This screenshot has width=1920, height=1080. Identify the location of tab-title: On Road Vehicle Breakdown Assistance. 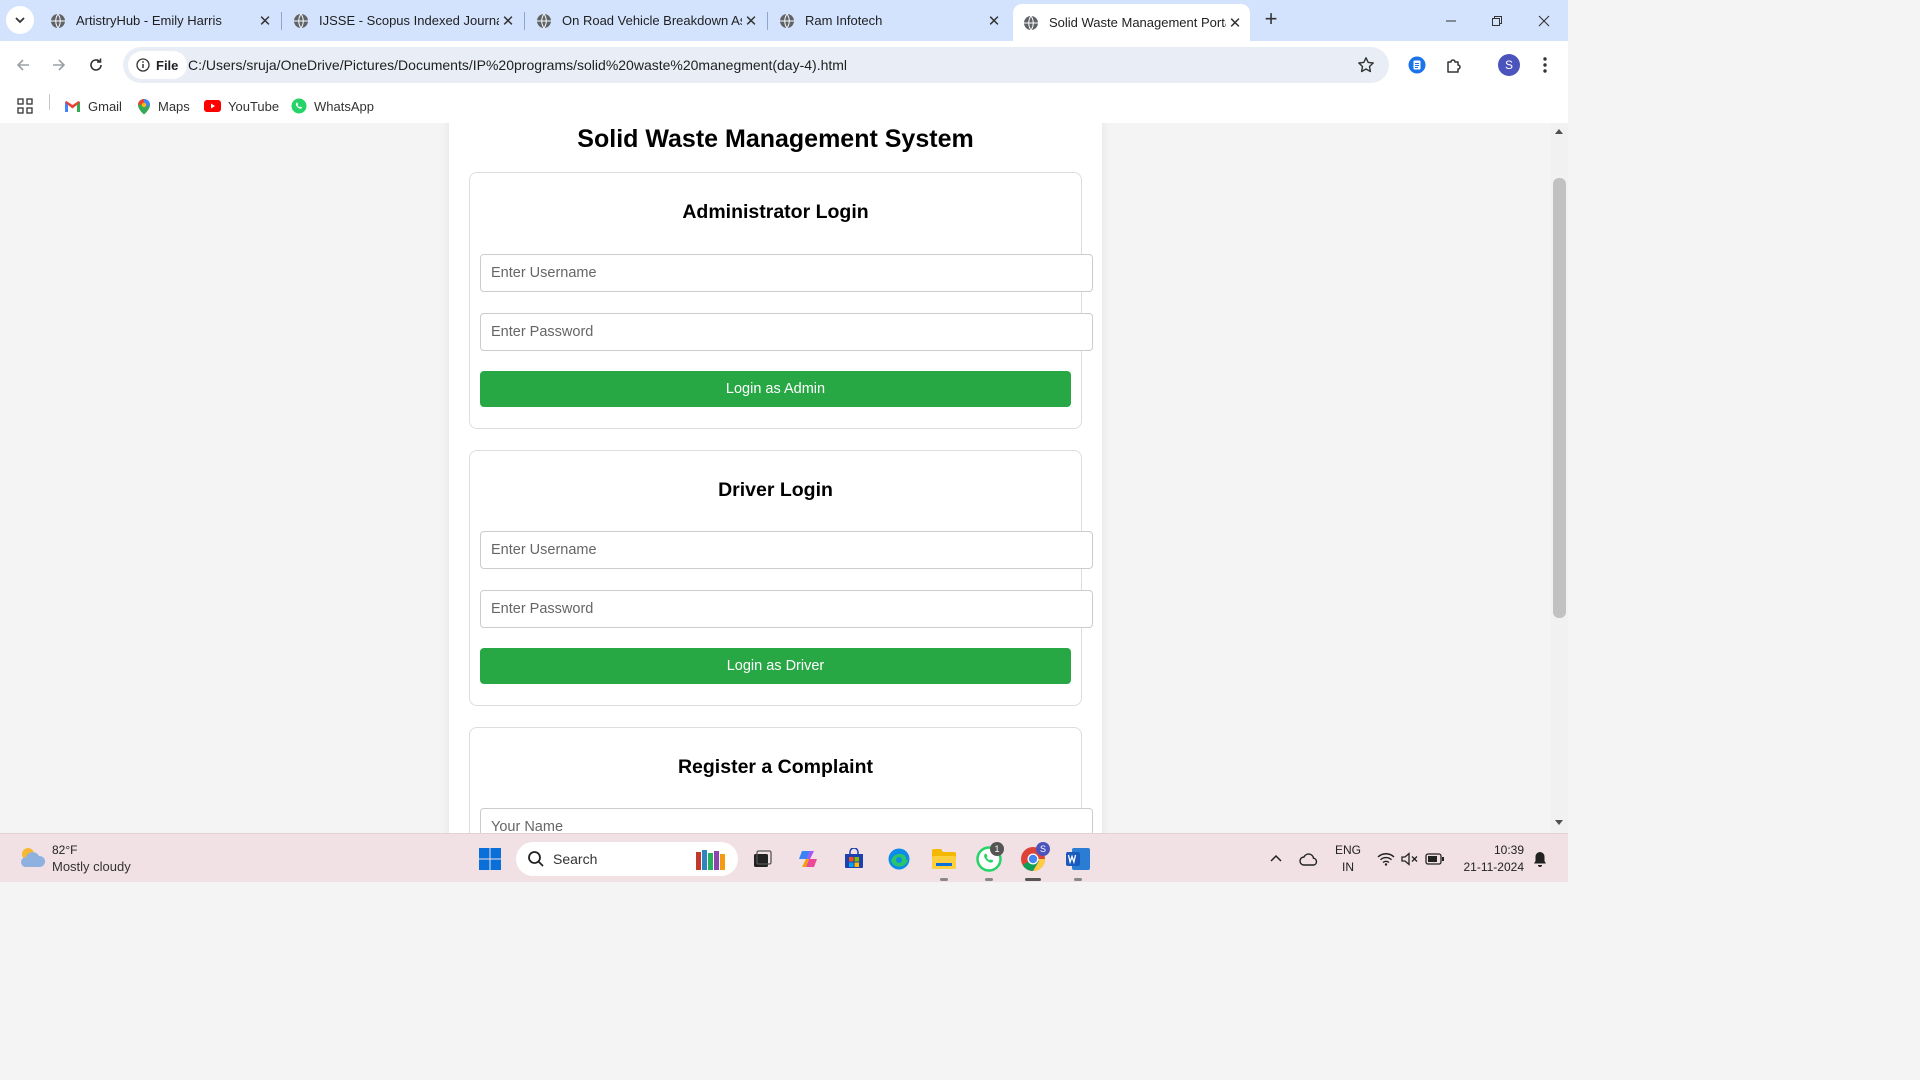
(652, 20).